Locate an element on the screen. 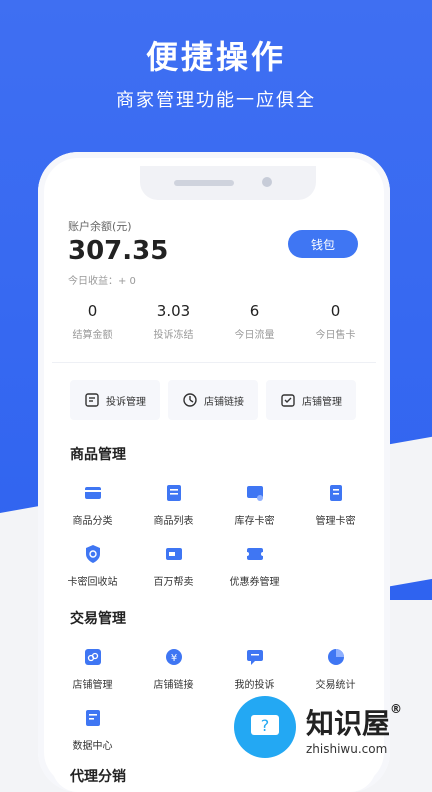 This screenshot has height=792, width=432. stat-label: 结算金额 is located at coordinates (92, 335).